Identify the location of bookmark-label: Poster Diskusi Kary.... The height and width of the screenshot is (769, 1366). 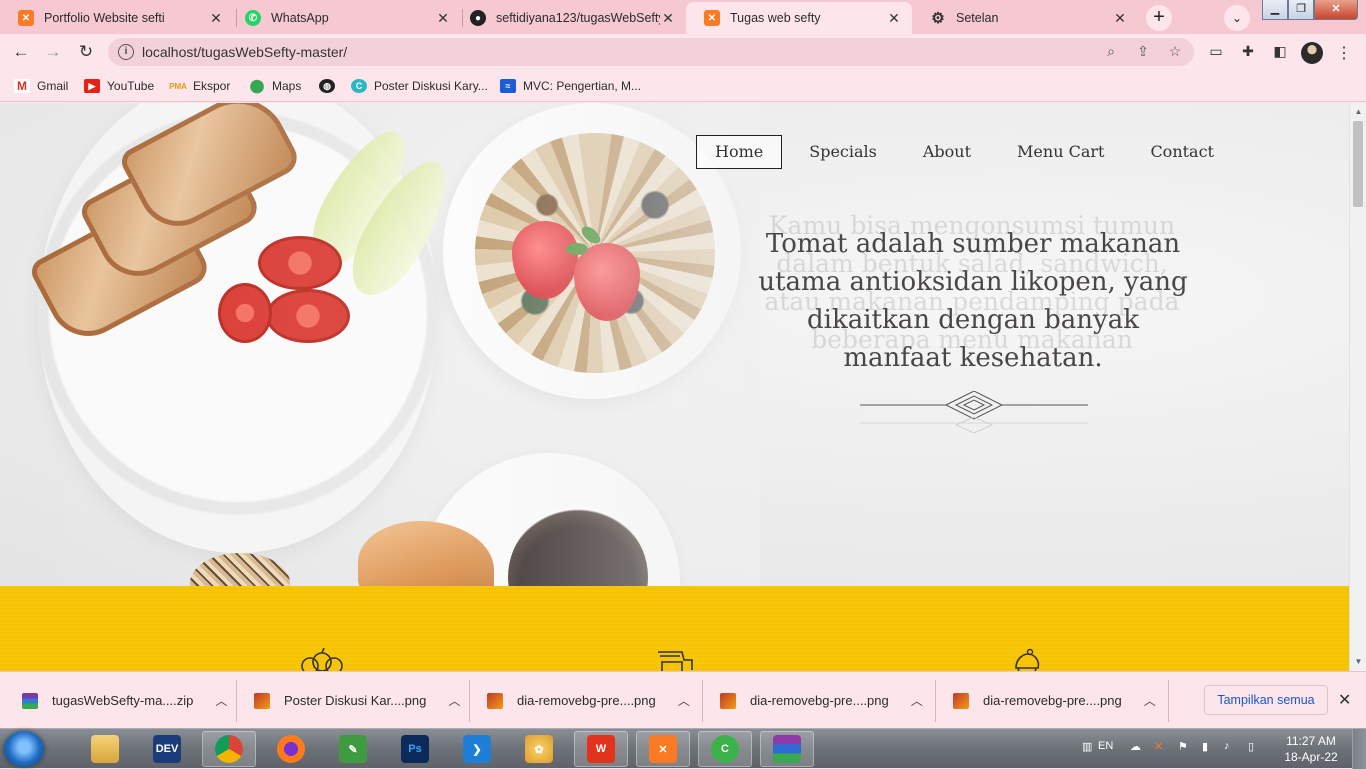
(431, 86).